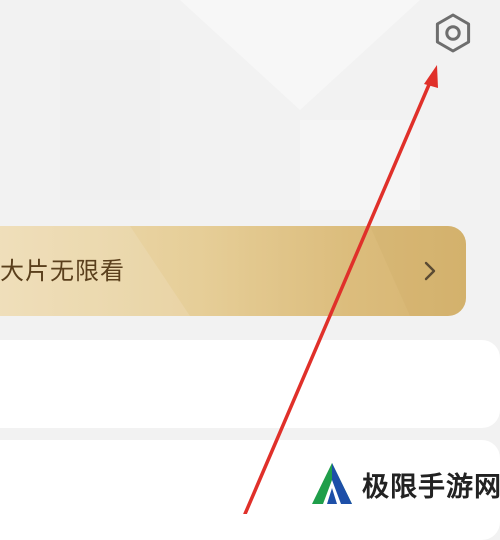  What do you see at coordinates (430, 271) in the screenshot?
I see `chevron-right-icon` at bounding box center [430, 271].